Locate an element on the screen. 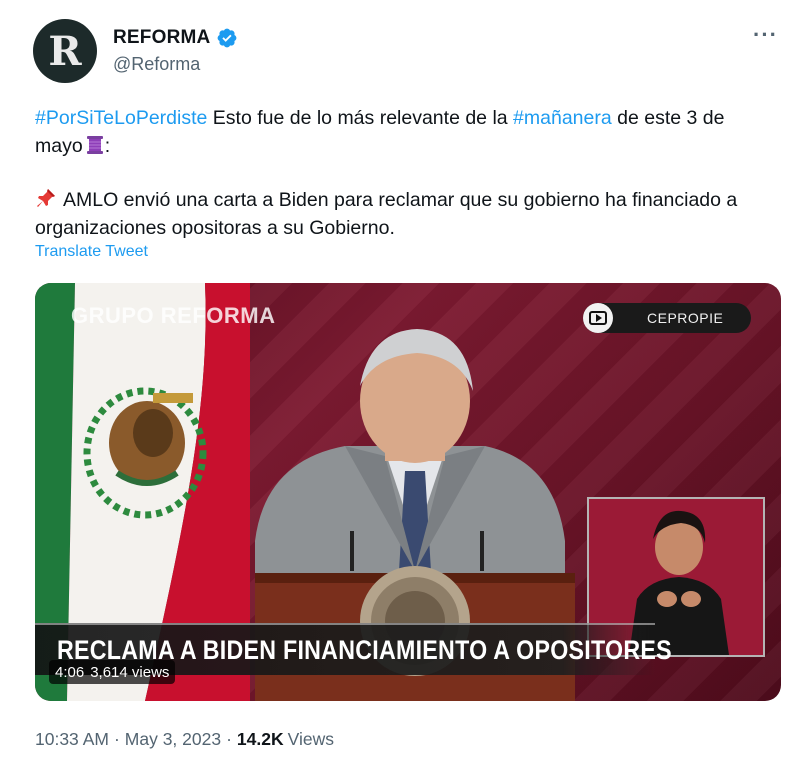 The width and height of the screenshot is (800, 762). thread-spool-icon is located at coordinates (94, 145).